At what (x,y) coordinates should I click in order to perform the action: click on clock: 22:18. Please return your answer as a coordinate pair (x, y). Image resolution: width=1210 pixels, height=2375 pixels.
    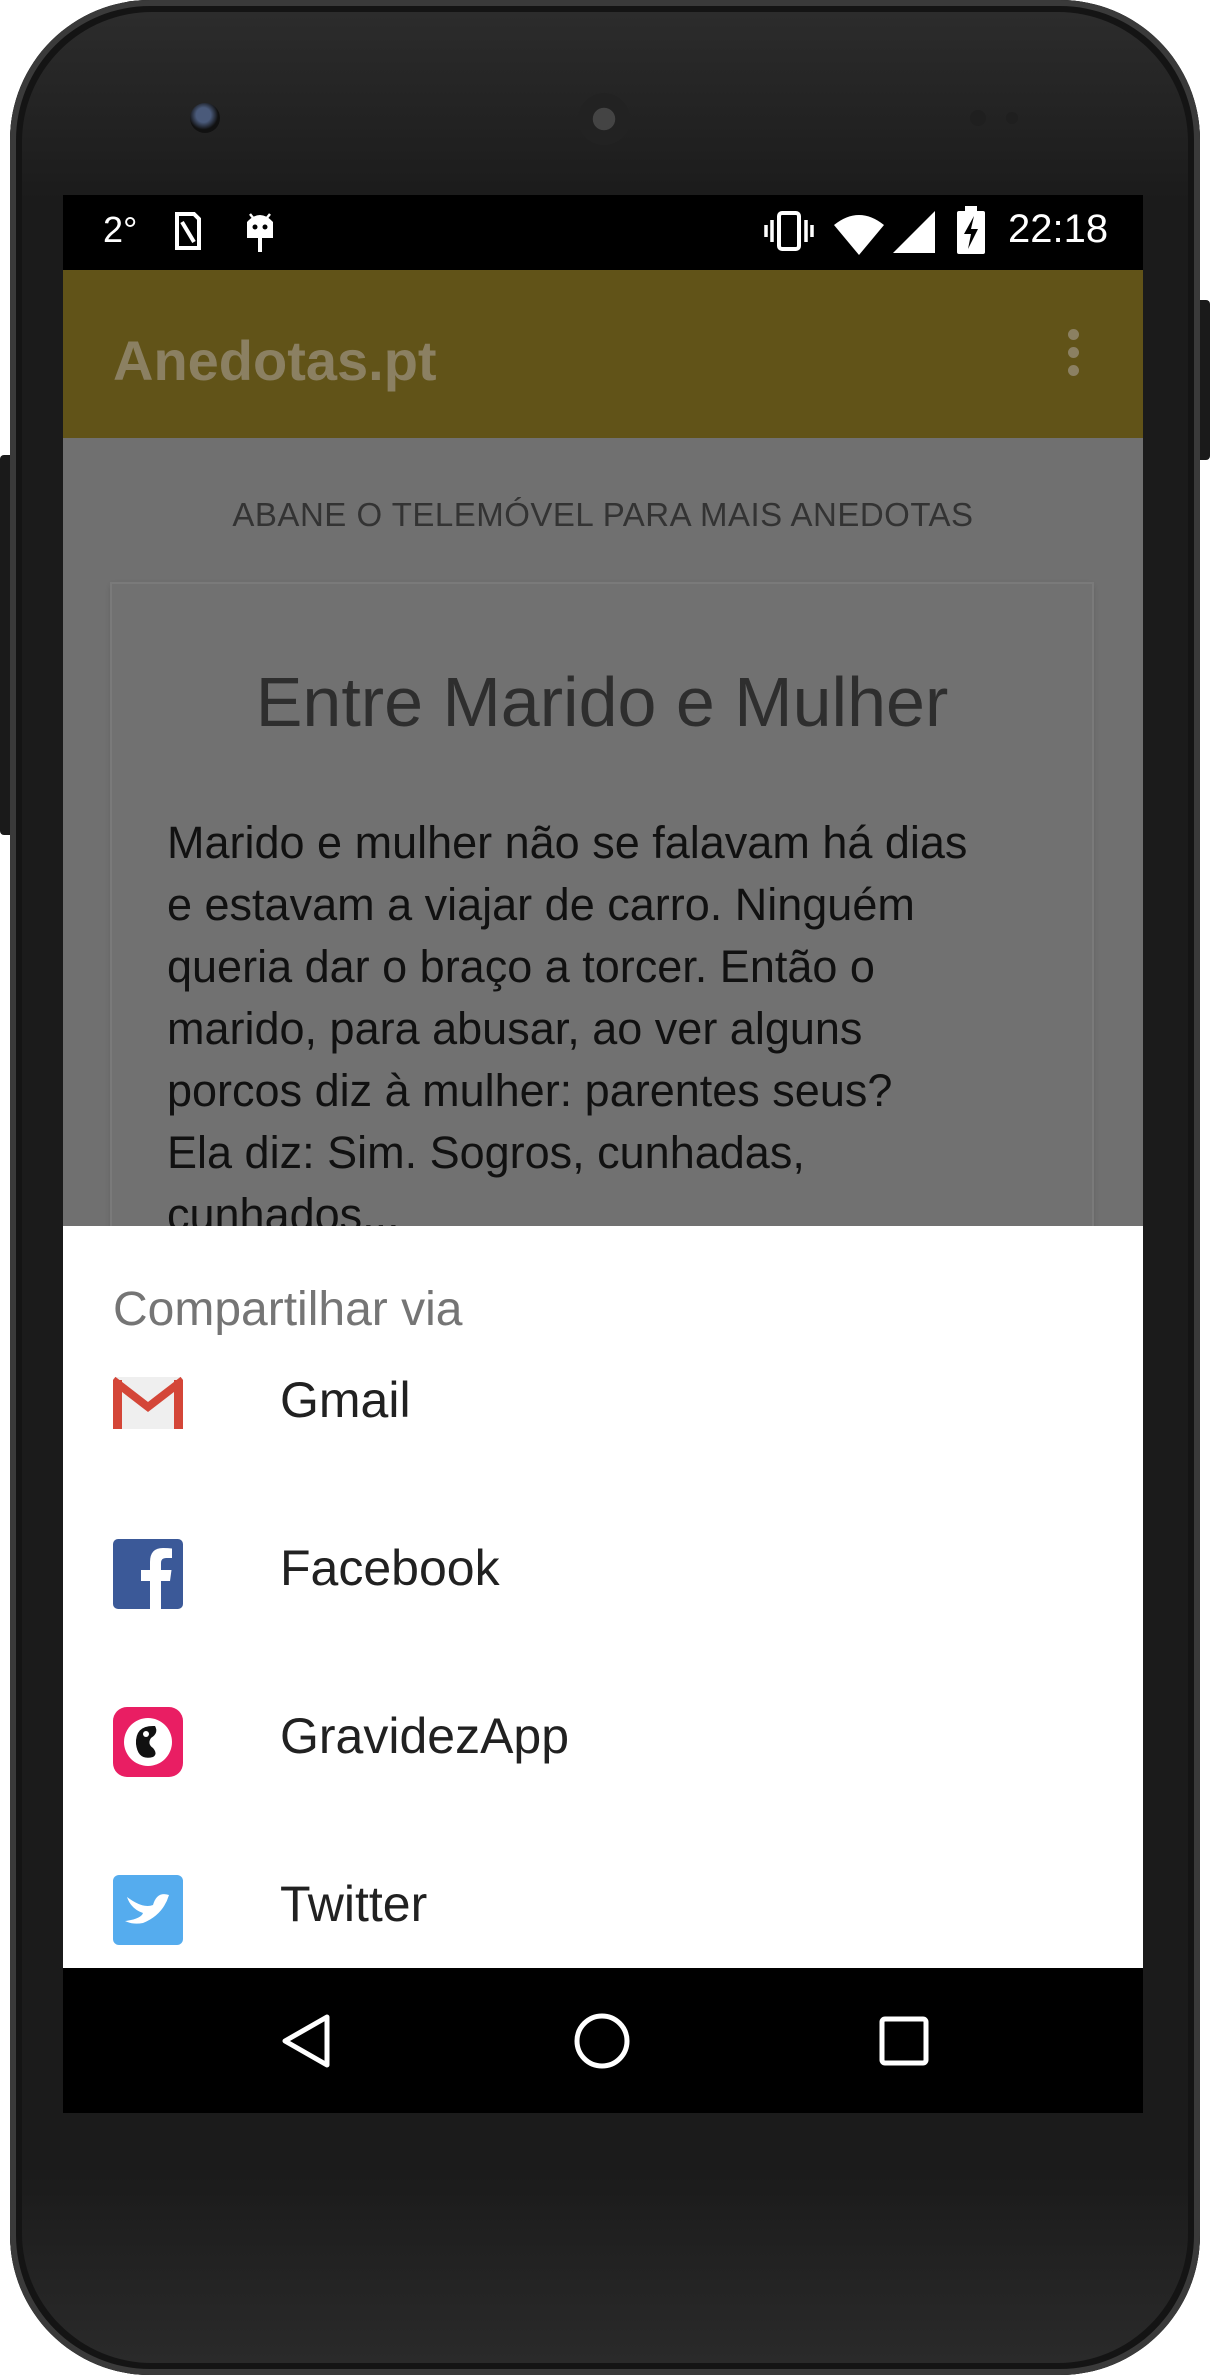
    Looking at the image, I should click on (1058, 229).